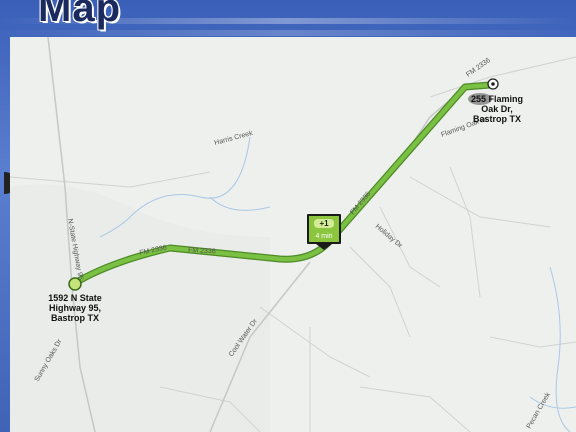 The image size is (576, 432). I want to click on start-address-line1: 1592 N State, so click(75, 298).